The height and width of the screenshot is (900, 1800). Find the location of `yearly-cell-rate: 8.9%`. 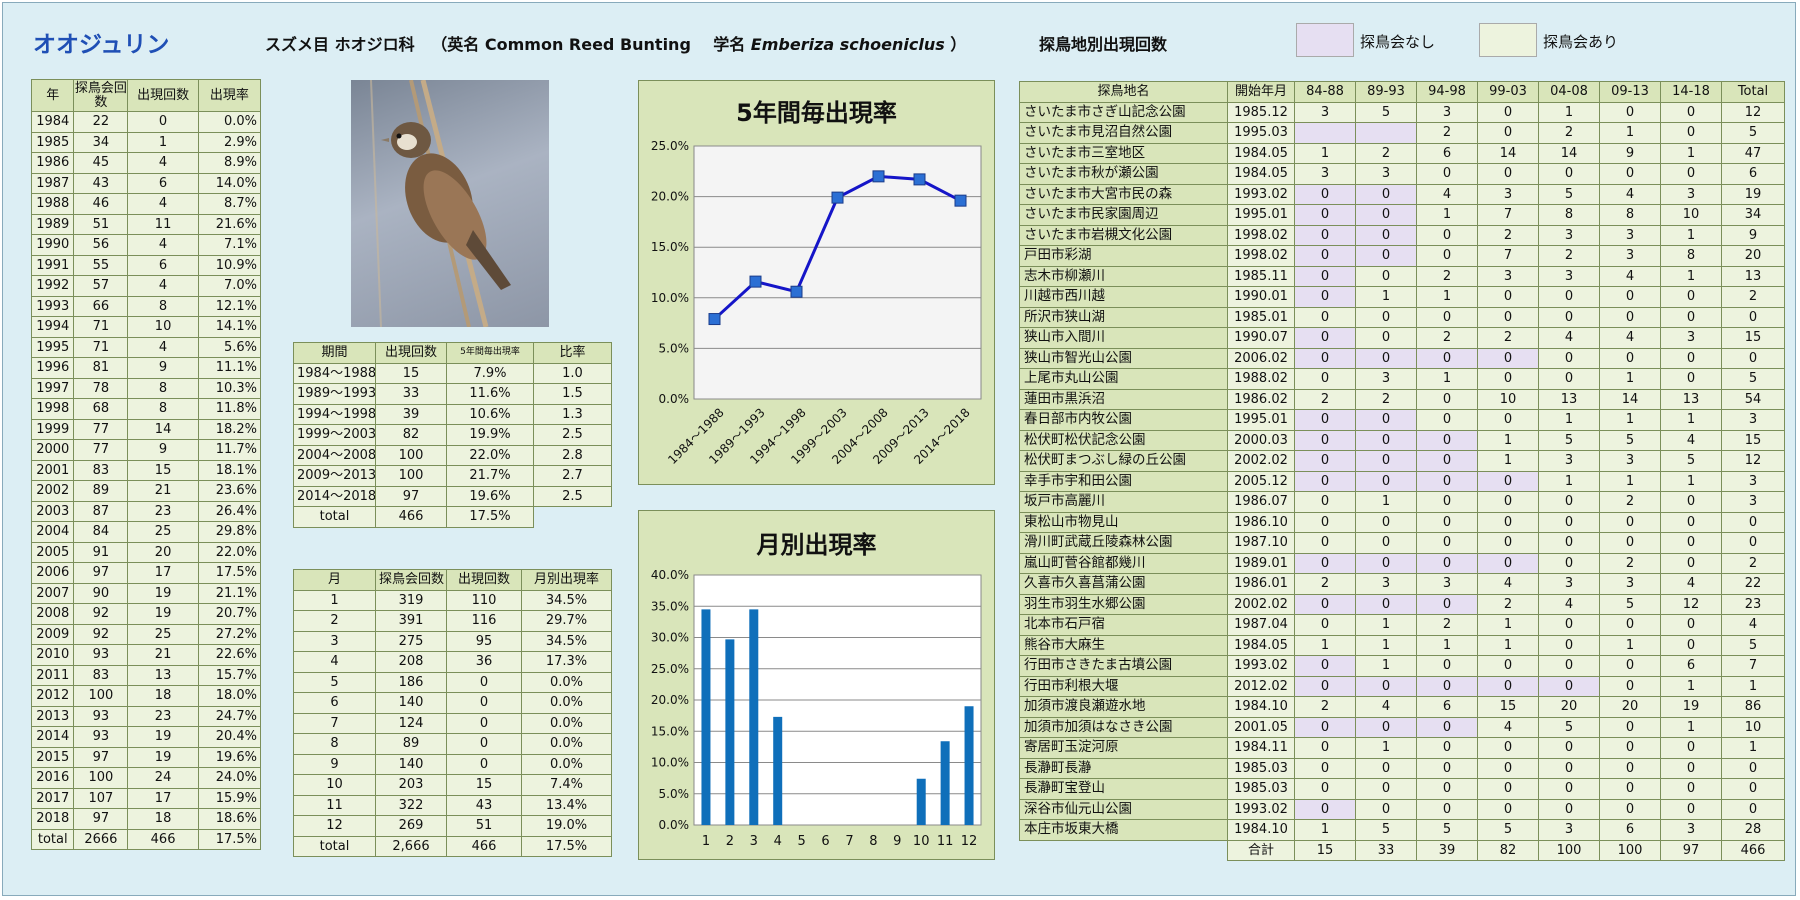

yearly-cell-rate: 8.9% is located at coordinates (229, 163).